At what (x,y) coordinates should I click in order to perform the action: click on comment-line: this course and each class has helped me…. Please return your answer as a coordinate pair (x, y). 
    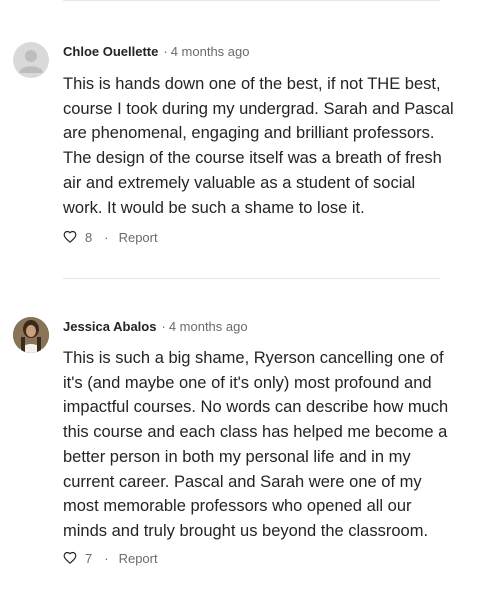
    Looking at the image, I should click on (255, 432).